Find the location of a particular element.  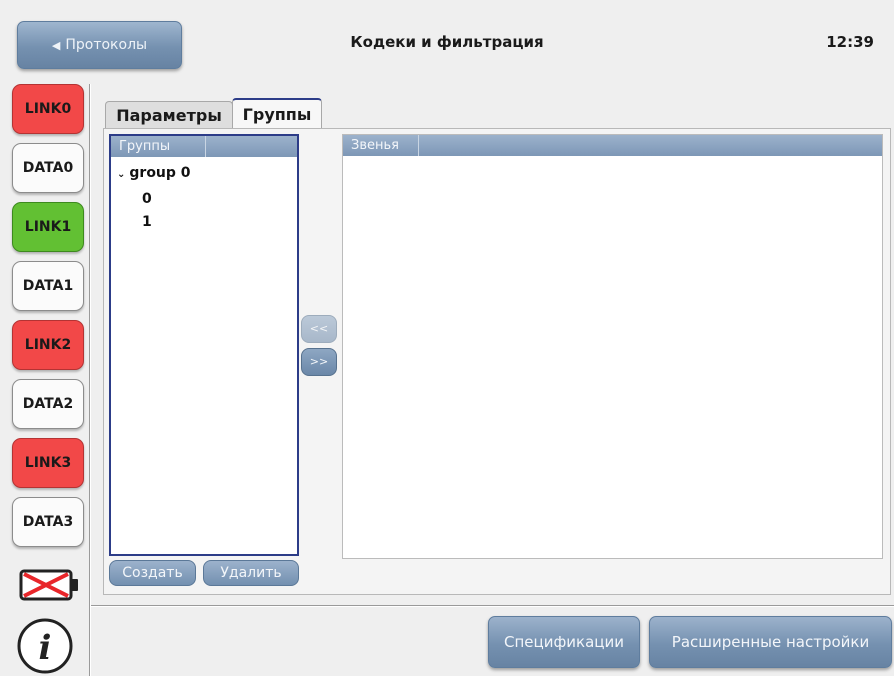

bottom-bar: Спецификации Расширенные настройки is located at coordinates (492, 641).